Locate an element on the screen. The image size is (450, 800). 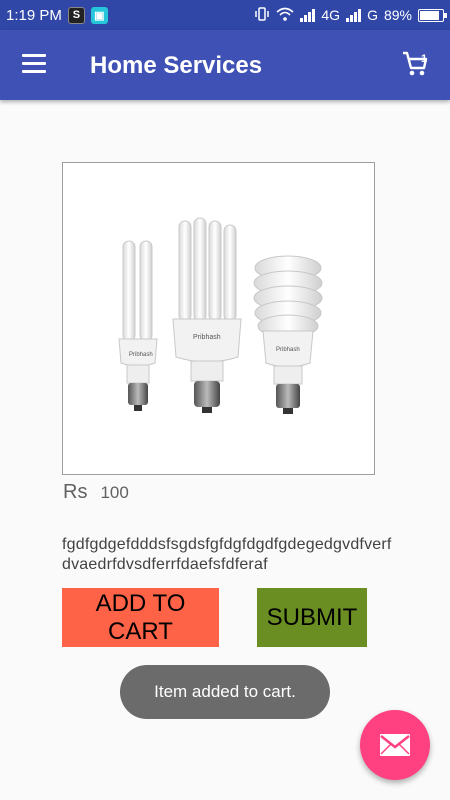
hamburger-icon is located at coordinates (35, 63).